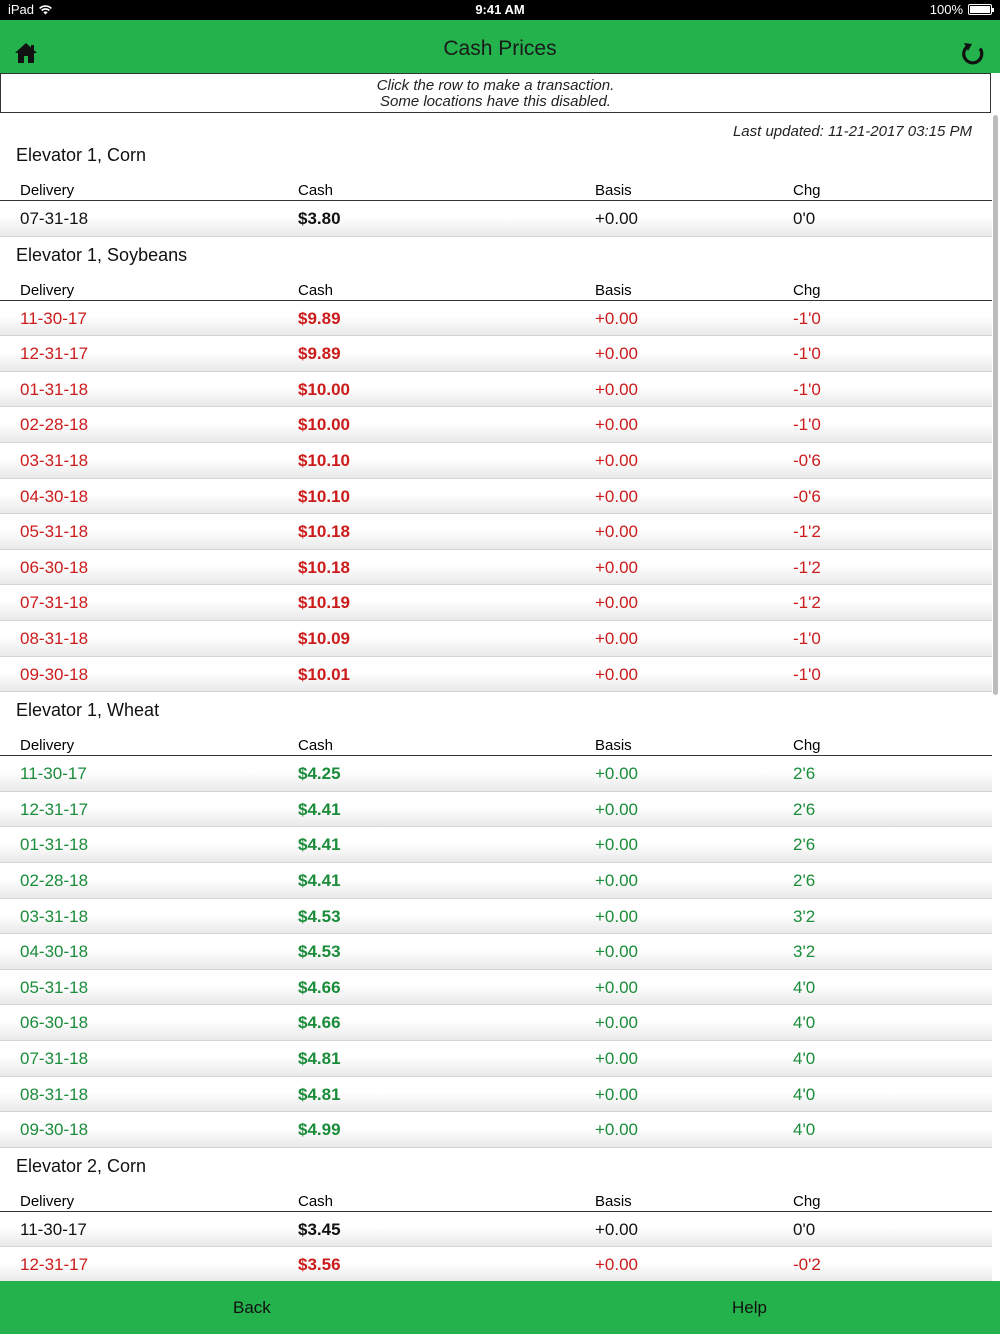  What do you see at coordinates (324, 638) in the screenshot?
I see `cell-cash: $10.09` at bounding box center [324, 638].